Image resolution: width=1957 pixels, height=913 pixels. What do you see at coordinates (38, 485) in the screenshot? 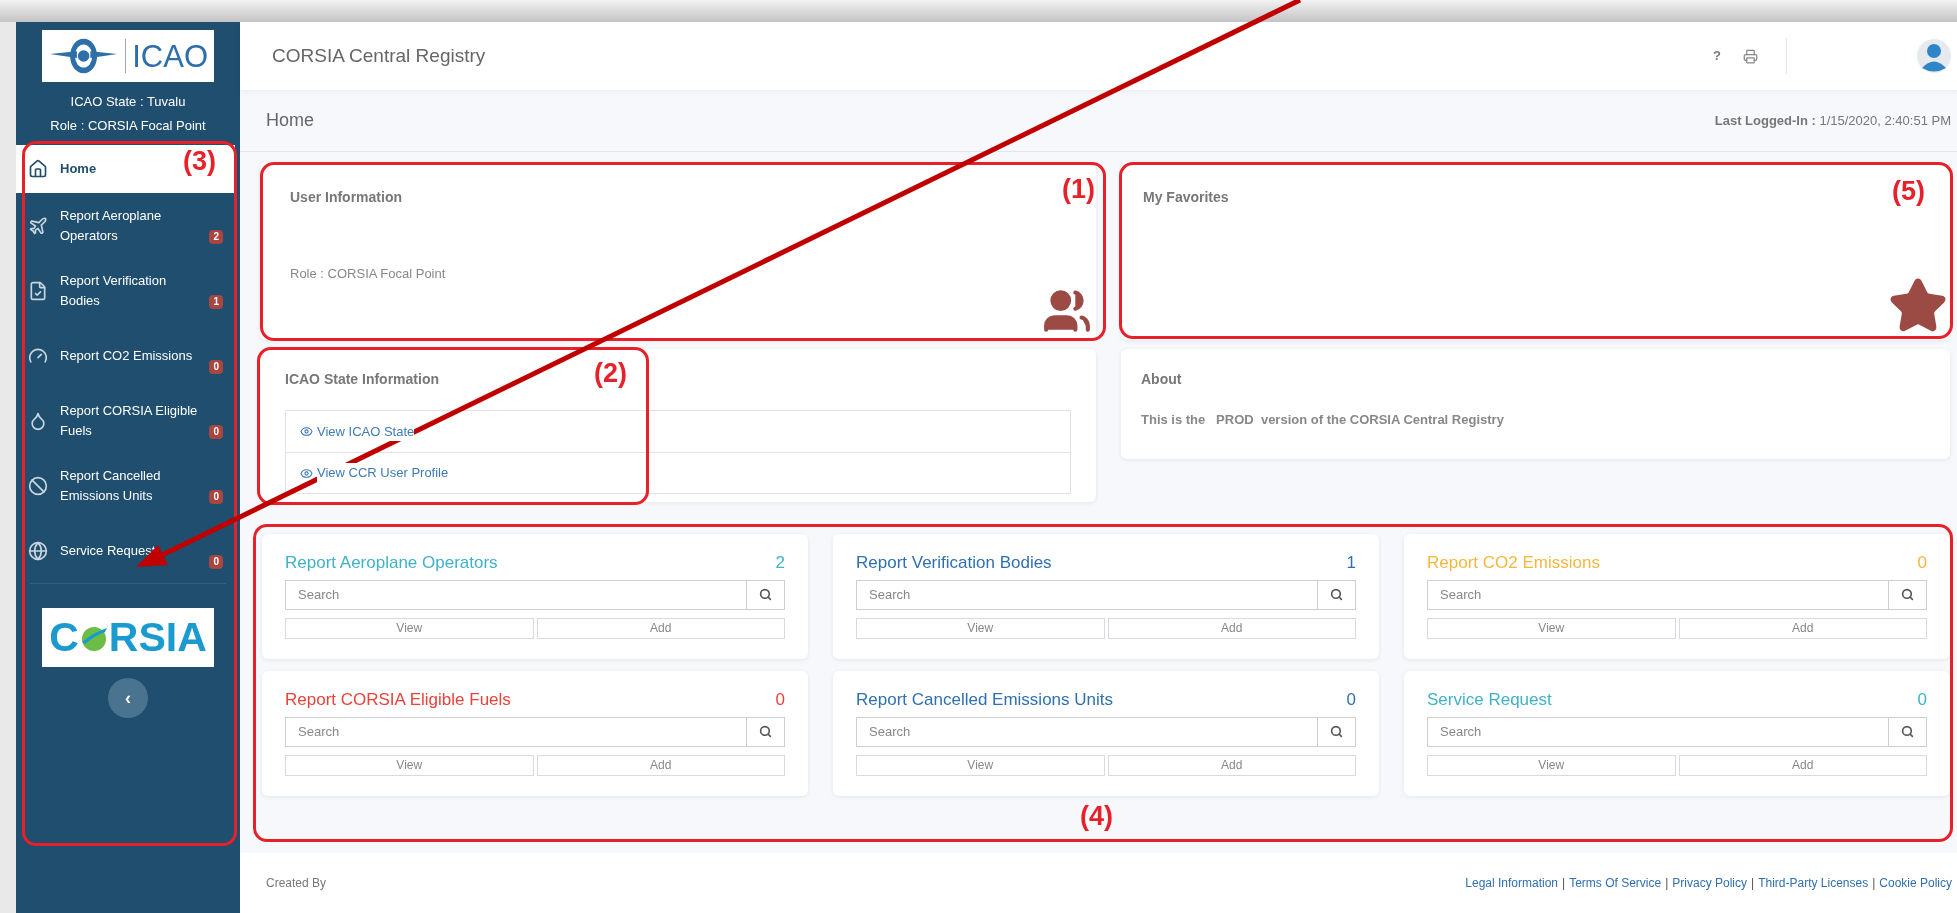
I see `circle-slash-icon` at bounding box center [38, 485].